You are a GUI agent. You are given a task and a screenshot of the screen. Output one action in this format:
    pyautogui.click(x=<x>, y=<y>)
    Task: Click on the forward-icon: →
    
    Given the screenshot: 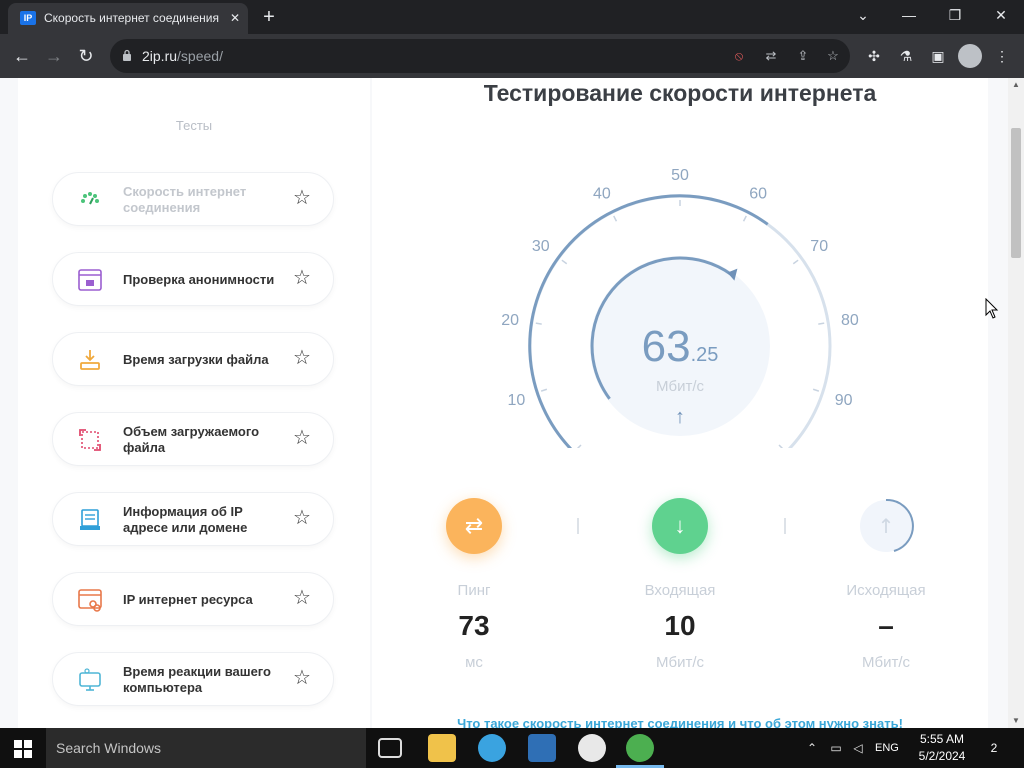 What is the action you would take?
    pyautogui.click(x=54, y=56)
    